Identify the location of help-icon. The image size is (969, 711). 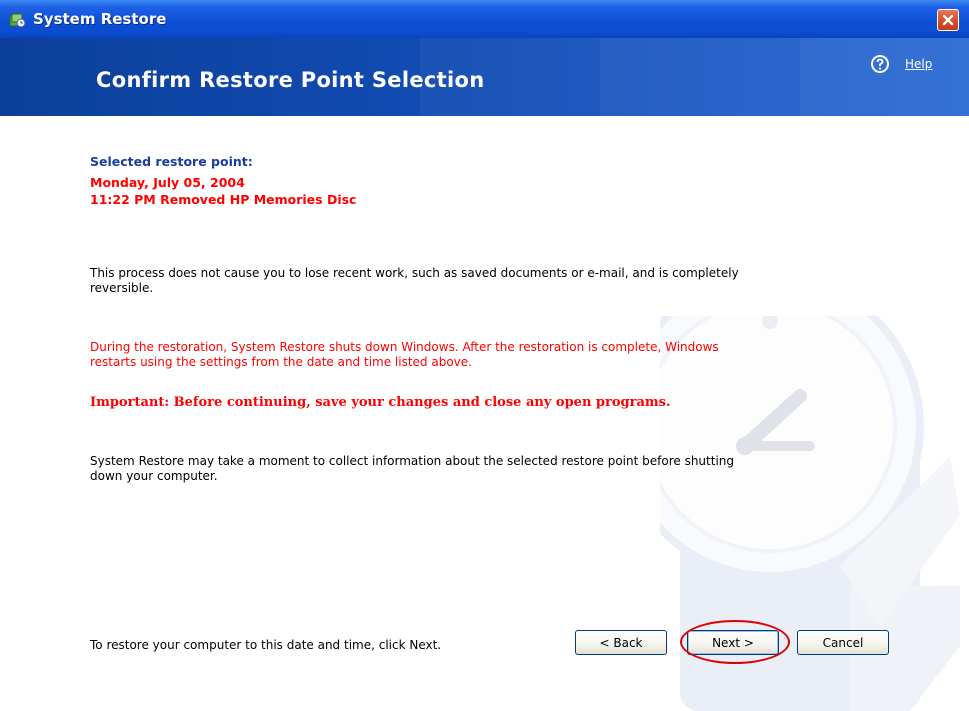
(880, 64).